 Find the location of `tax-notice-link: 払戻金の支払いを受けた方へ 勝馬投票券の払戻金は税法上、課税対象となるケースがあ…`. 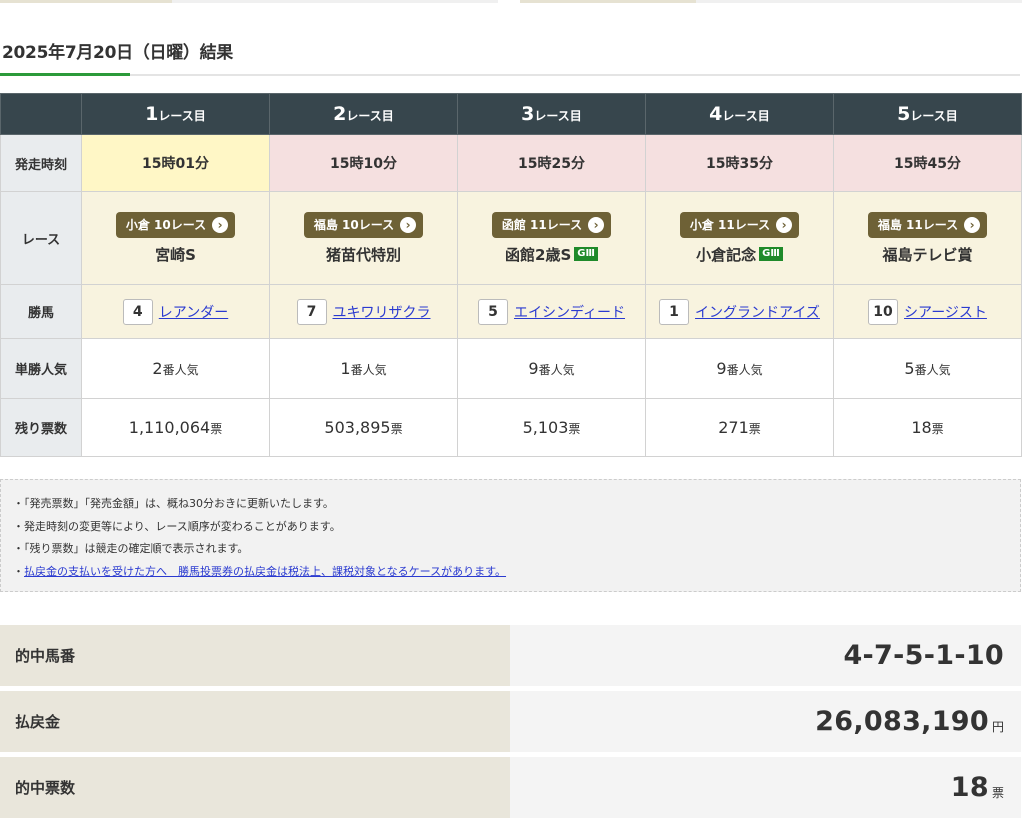

tax-notice-link: 払戻金の支払いを受けた方へ 勝馬投票券の払戻金は税法上、課税対象となるケースがあ… is located at coordinates (265, 571).